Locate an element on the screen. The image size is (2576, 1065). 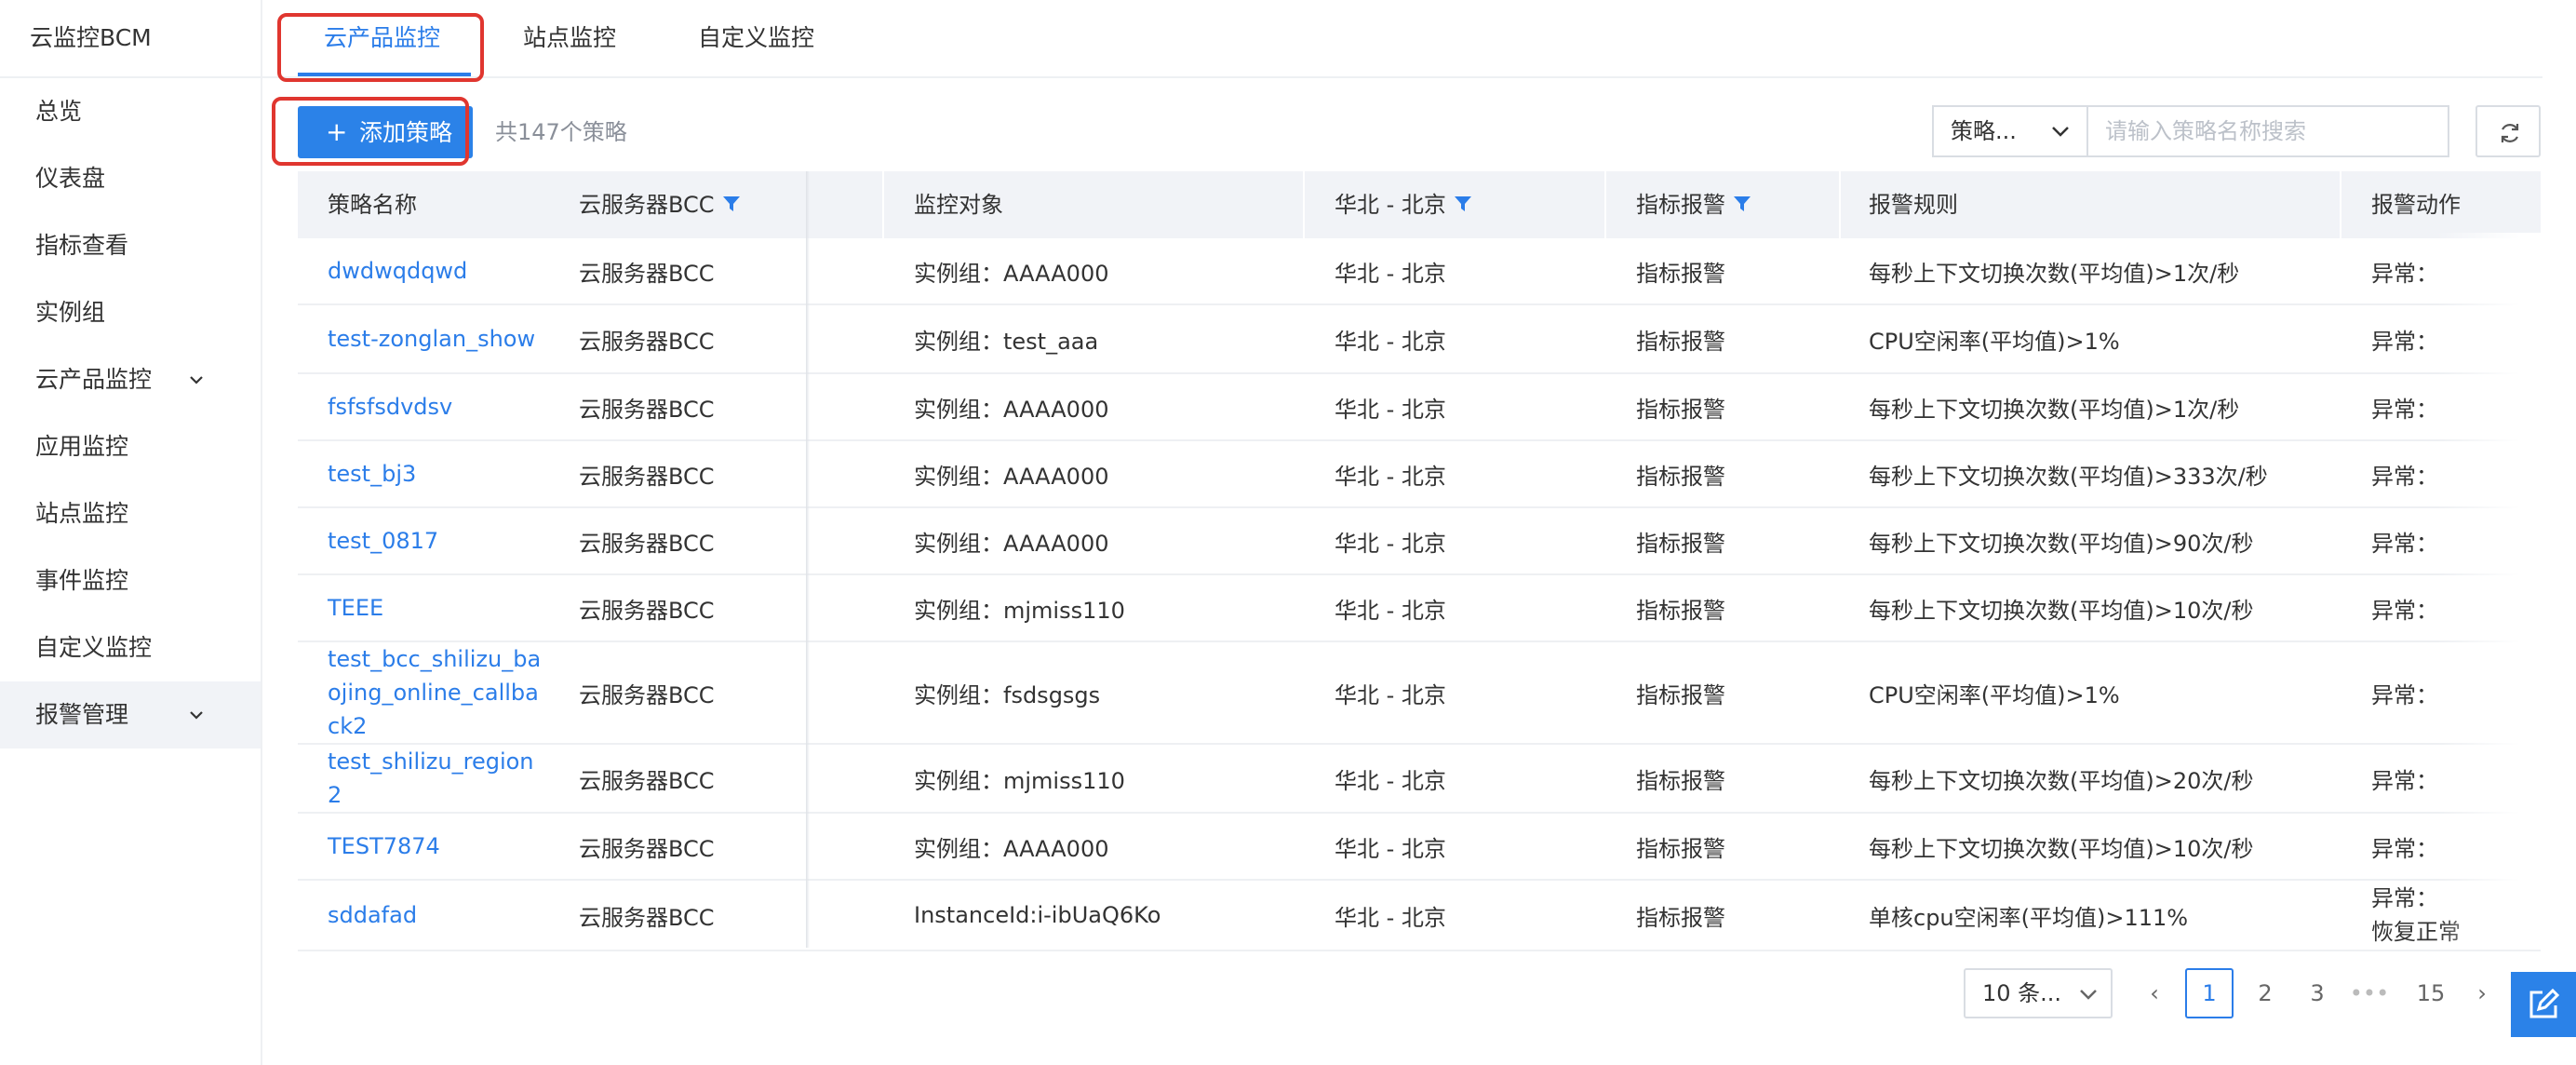
sidebar-item: 报警管理 is located at coordinates (130, 714).